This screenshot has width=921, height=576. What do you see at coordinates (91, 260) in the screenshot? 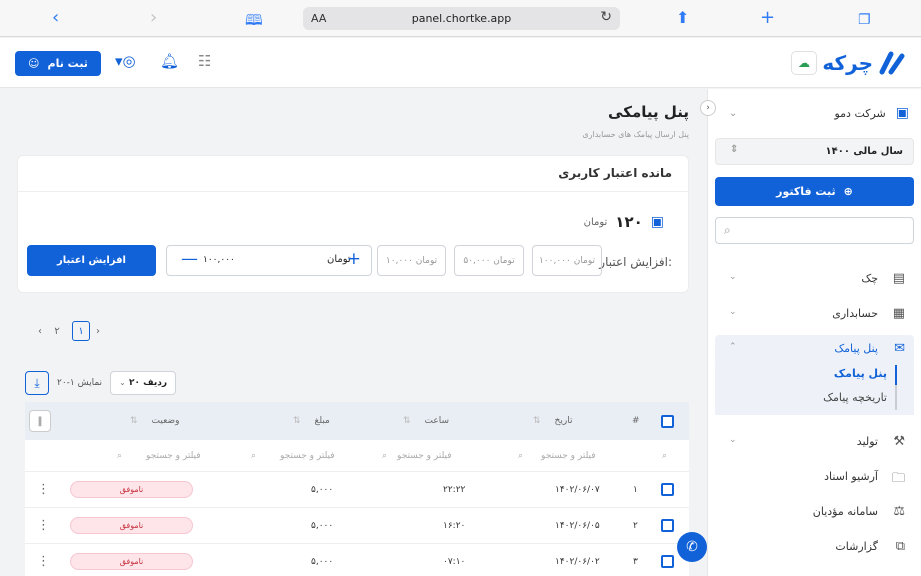
I see `increase-credit-button: افزایش اعتبار` at bounding box center [91, 260].